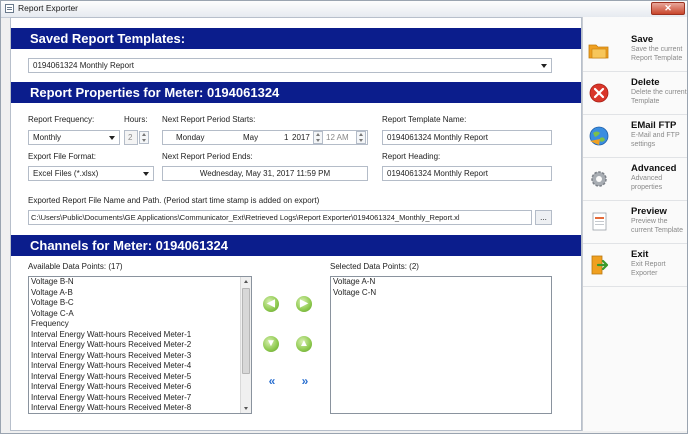  What do you see at coordinates (296, 92) in the screenshot?
I see `report-properties-header: Report Properties for Meter: 0194061324` at bounding box center [296, 92].